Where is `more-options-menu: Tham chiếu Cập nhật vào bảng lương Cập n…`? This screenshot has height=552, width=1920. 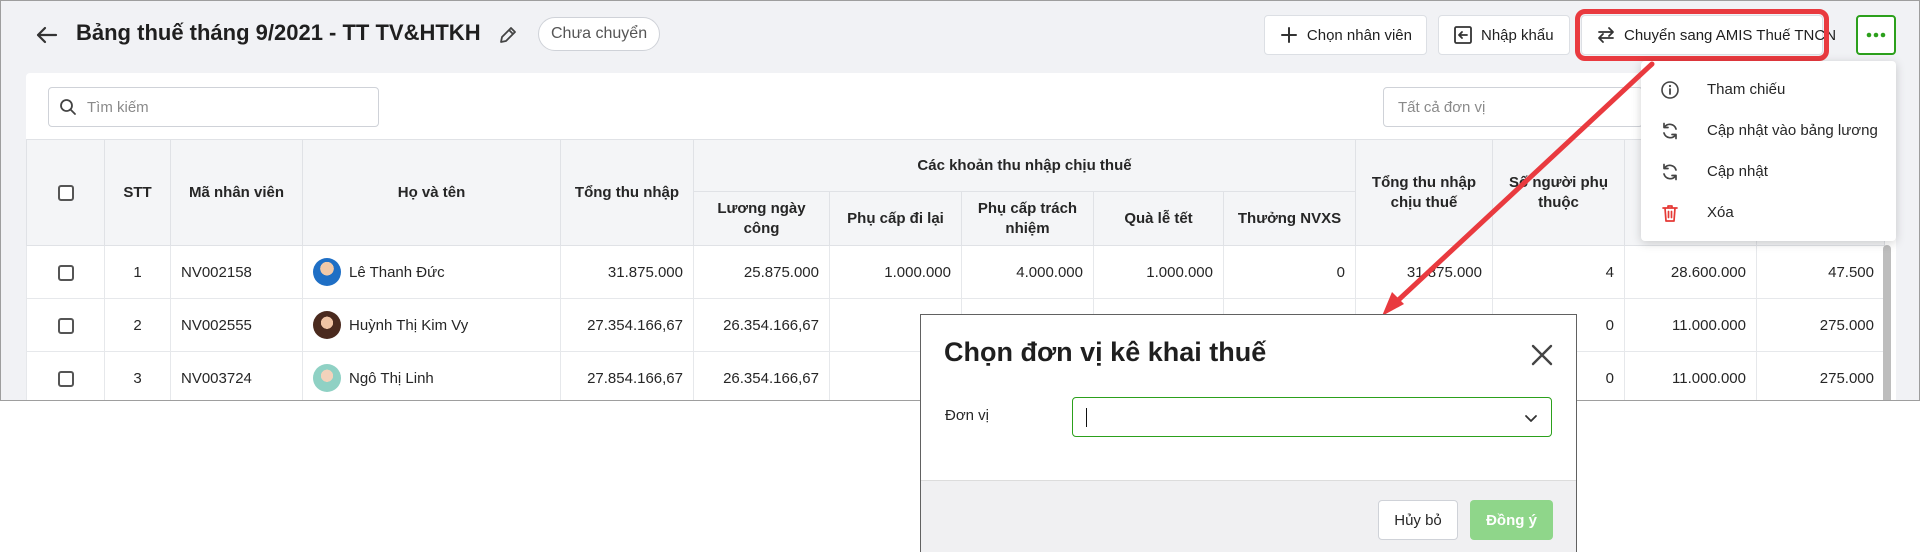 more-options-menu: Tham chiếu Cập nhật vào bảng lương Cập n… is located at coordinates (1768, 151).